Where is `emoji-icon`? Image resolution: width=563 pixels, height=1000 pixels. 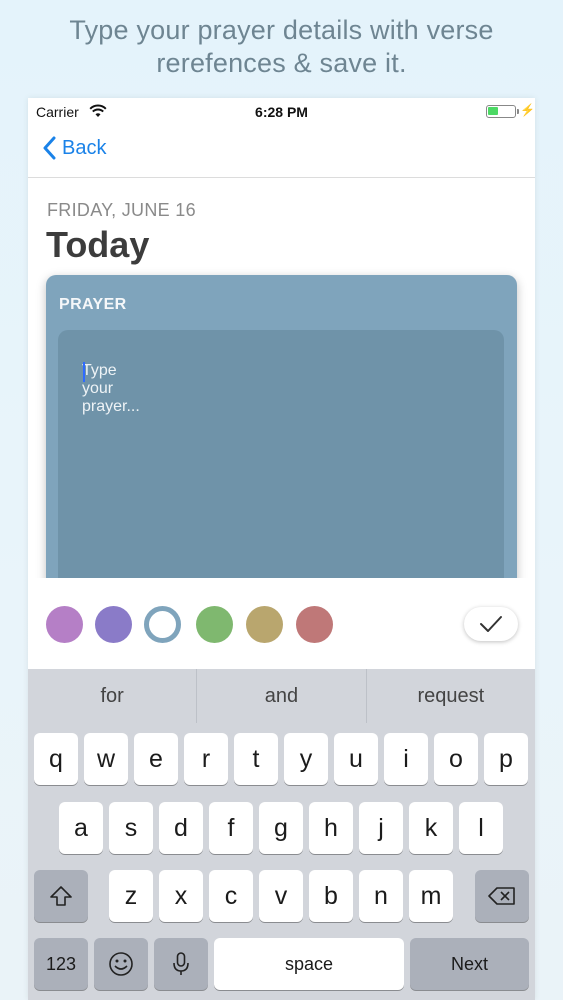
emoji-icon is located at coordinates (121, 964).